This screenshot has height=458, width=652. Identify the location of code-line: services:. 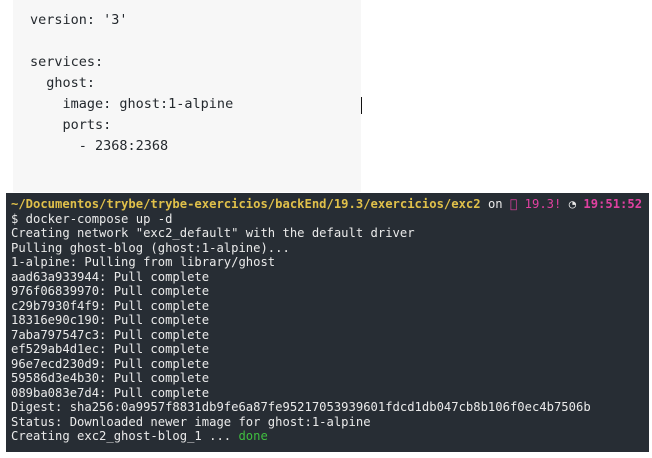
(67, 62).